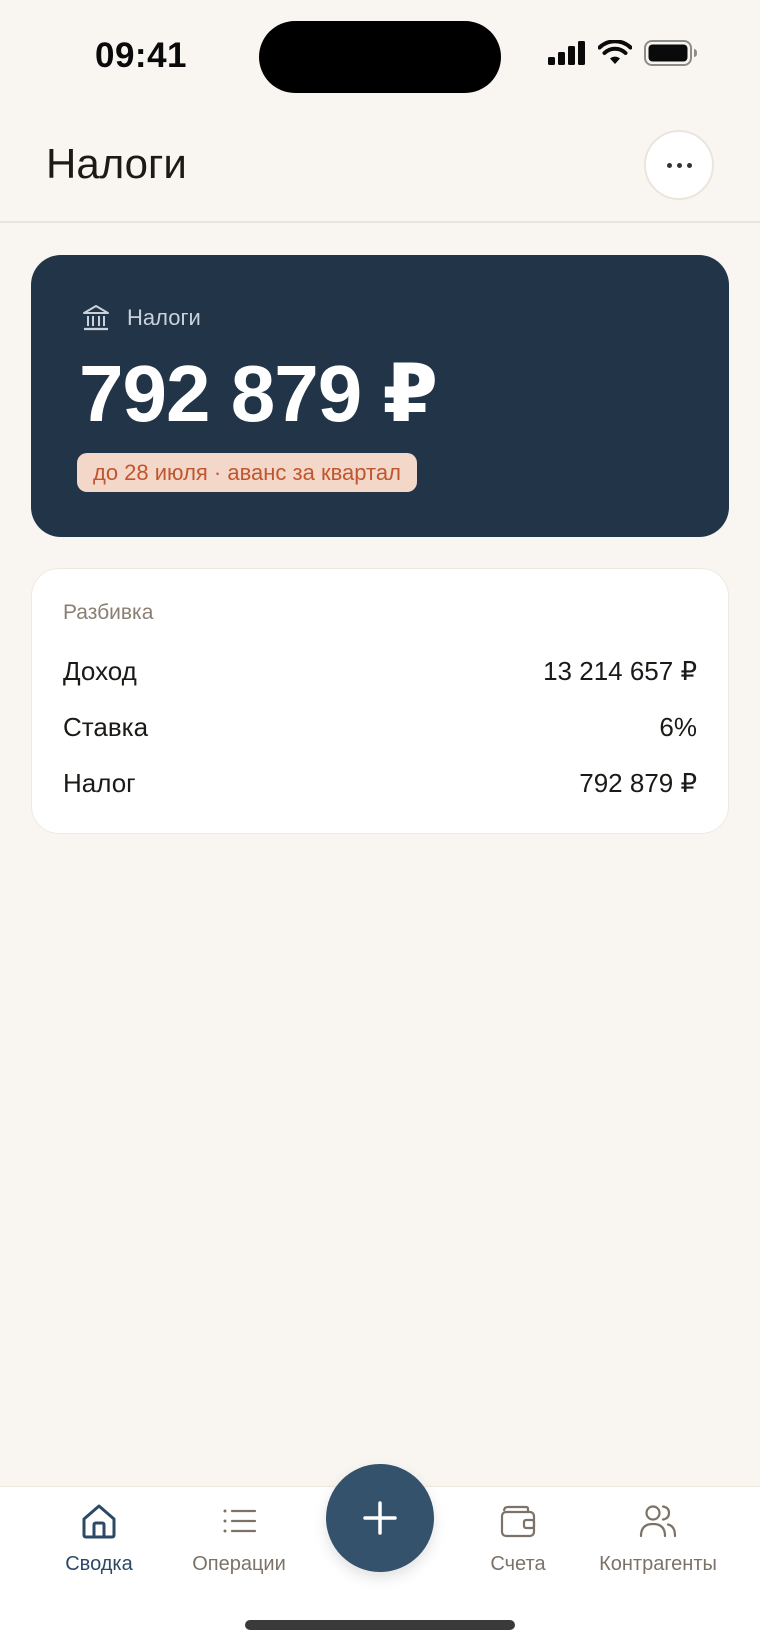 This screenshot has height=1647, width=760. I want to click on breakdown-row-value: 13 214 657 ₽, so click(620, 670).